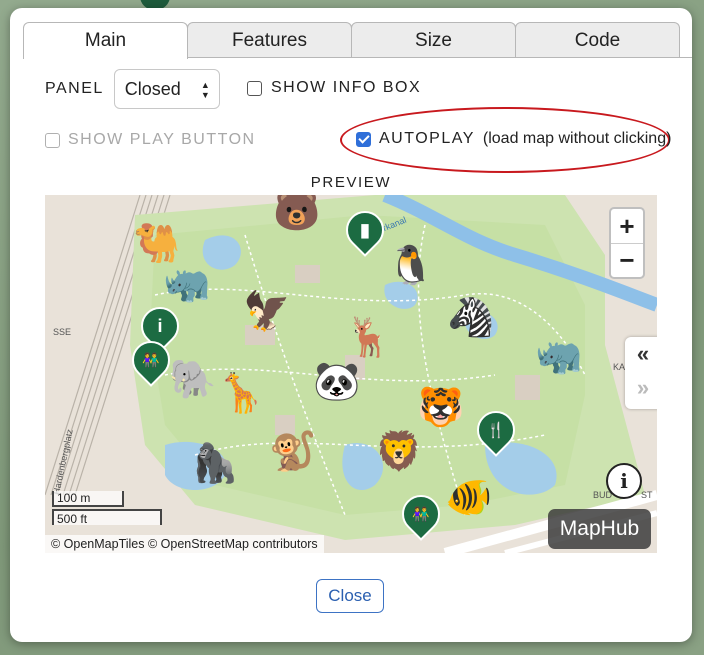 This screenshot has height=655, width=704. I want to click on show-info-box-option: SHOW INFO BOX, so click(334, 88).